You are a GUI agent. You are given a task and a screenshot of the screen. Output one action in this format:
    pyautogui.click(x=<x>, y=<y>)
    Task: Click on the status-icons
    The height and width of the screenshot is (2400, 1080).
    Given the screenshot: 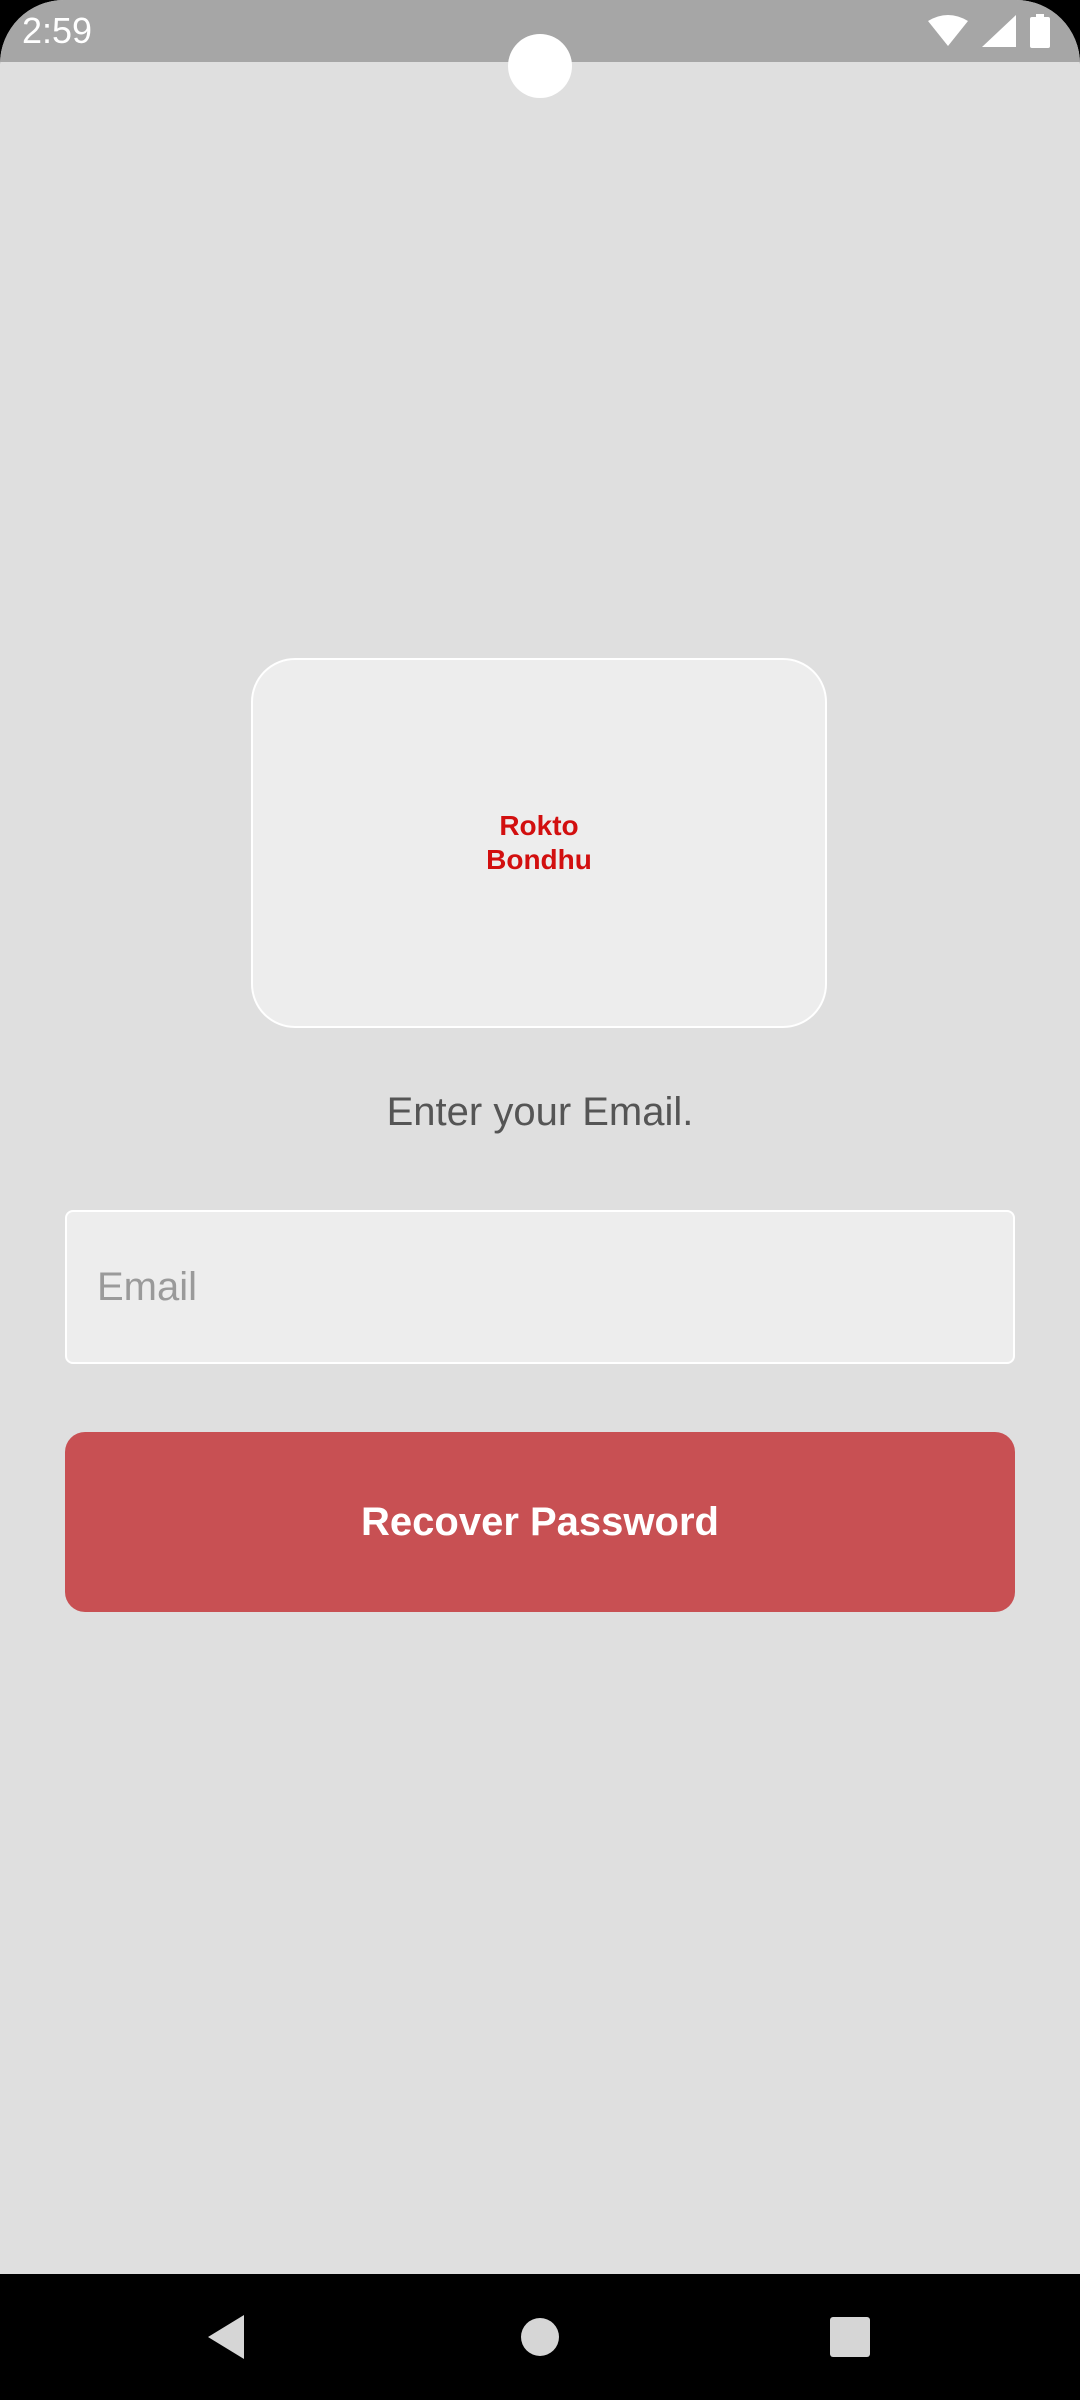 What is the action you would take?
    pyautogui.click(x=989, y=31)
    